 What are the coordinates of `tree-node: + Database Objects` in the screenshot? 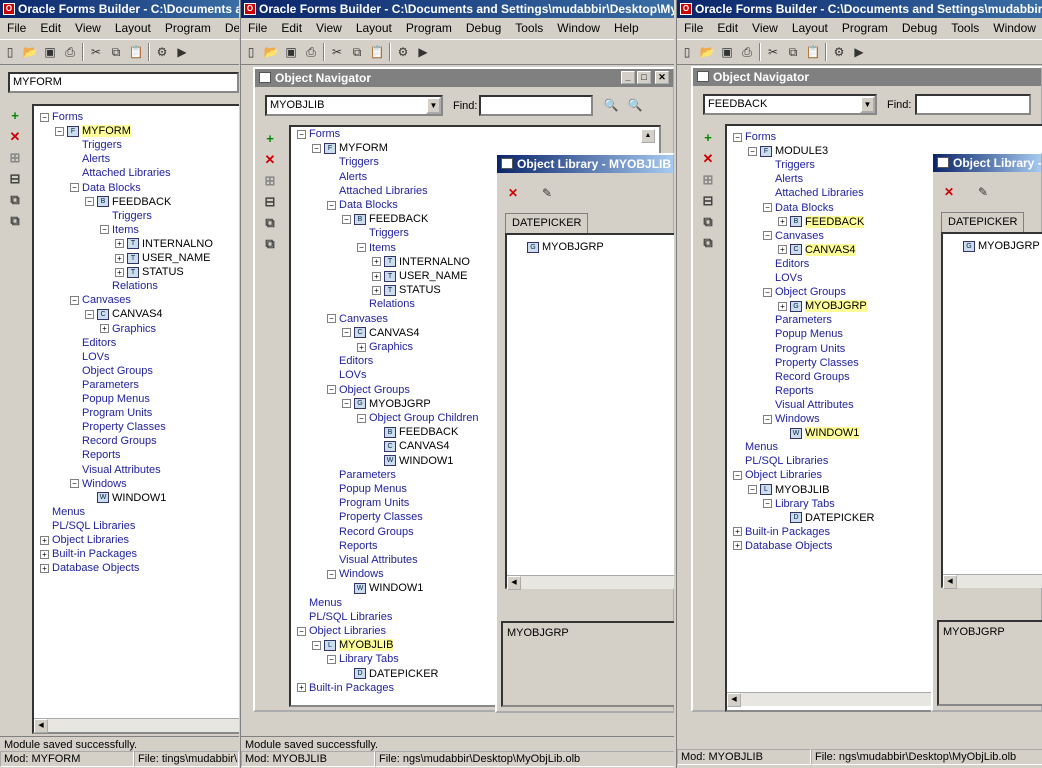 It's located at (782, 546).